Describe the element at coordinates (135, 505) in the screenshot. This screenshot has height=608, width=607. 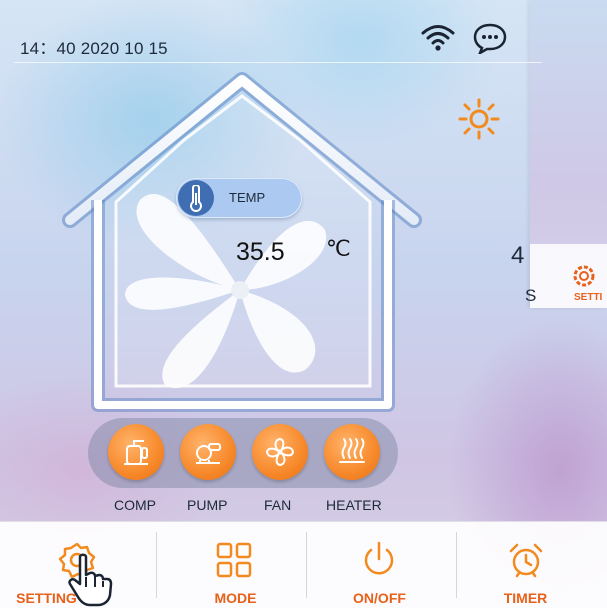
I see `compressor-label: COMP` at that location.